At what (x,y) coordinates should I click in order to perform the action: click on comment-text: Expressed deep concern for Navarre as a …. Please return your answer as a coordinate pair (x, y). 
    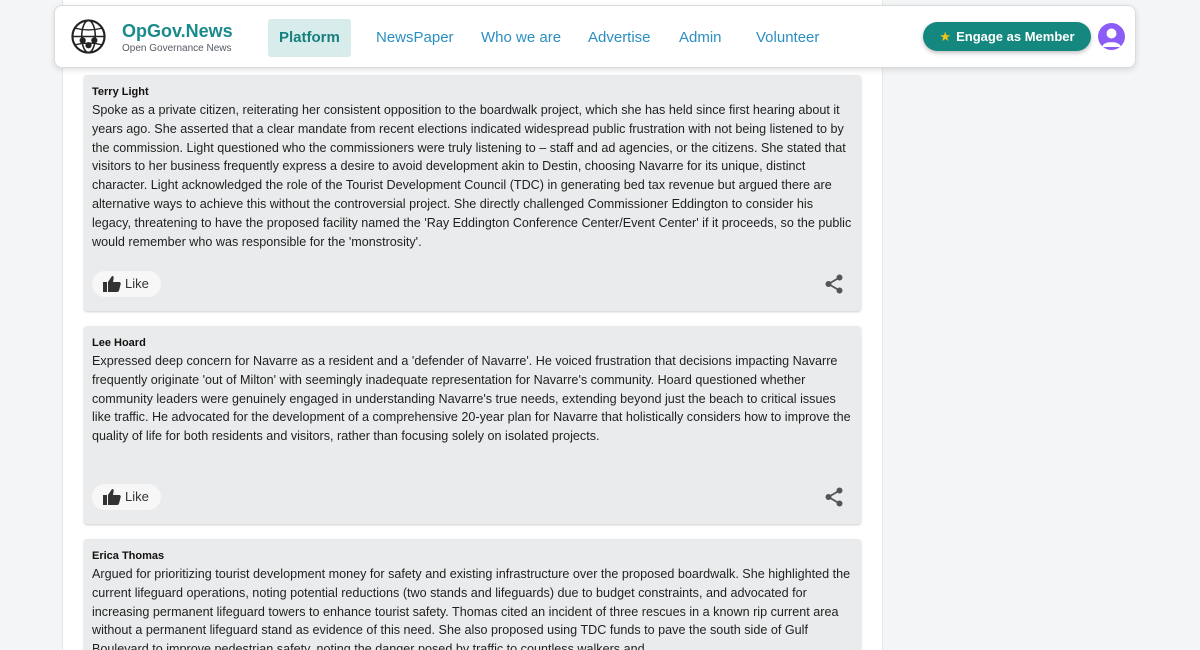
    Looking at the image, I should click on (471, 399).